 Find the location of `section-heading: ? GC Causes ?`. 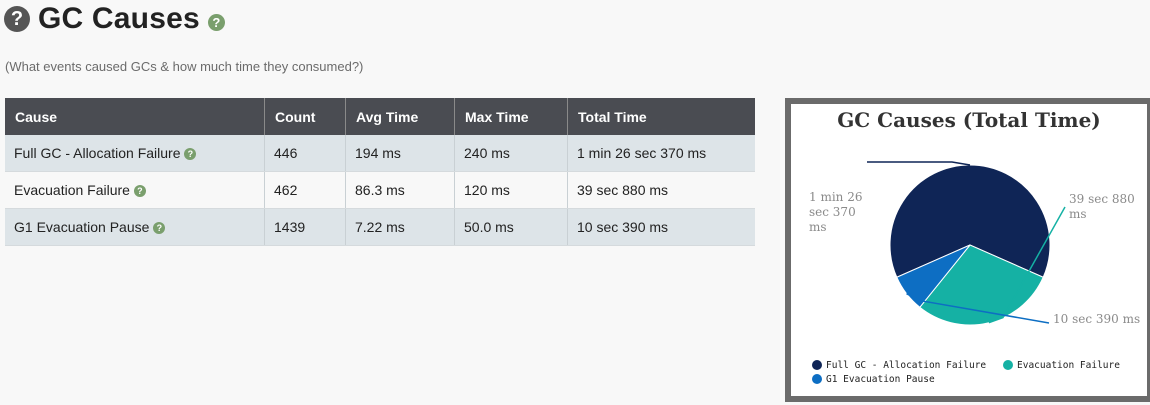

section-heading: ? GC Causes ? is located at coordinates (114, 18).